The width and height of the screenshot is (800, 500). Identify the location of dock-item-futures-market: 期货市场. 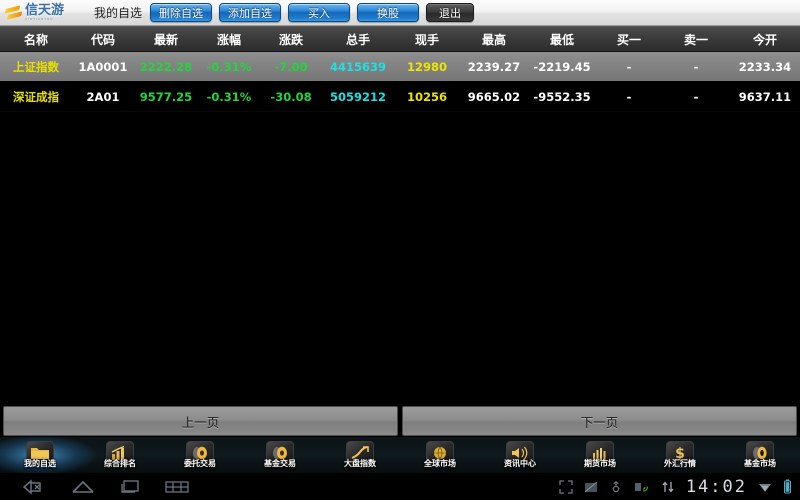
(600, 455).